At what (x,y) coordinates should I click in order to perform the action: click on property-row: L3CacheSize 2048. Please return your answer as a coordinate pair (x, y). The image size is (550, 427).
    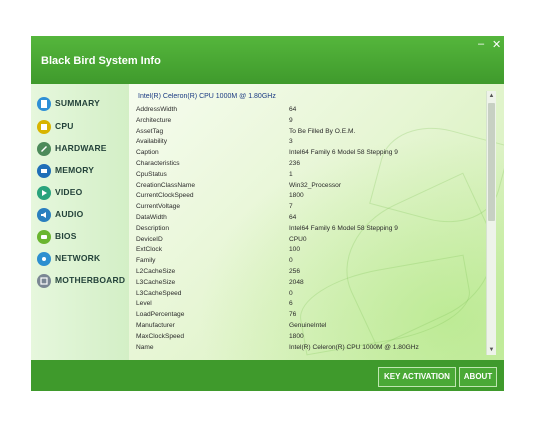
    Looking at the image, I should click on (307, 284).